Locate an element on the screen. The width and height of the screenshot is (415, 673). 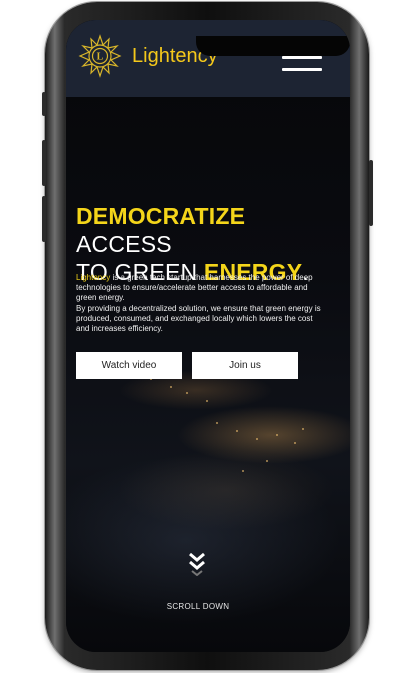
chevron-double-down-icon is located at coordinates (197, 564).